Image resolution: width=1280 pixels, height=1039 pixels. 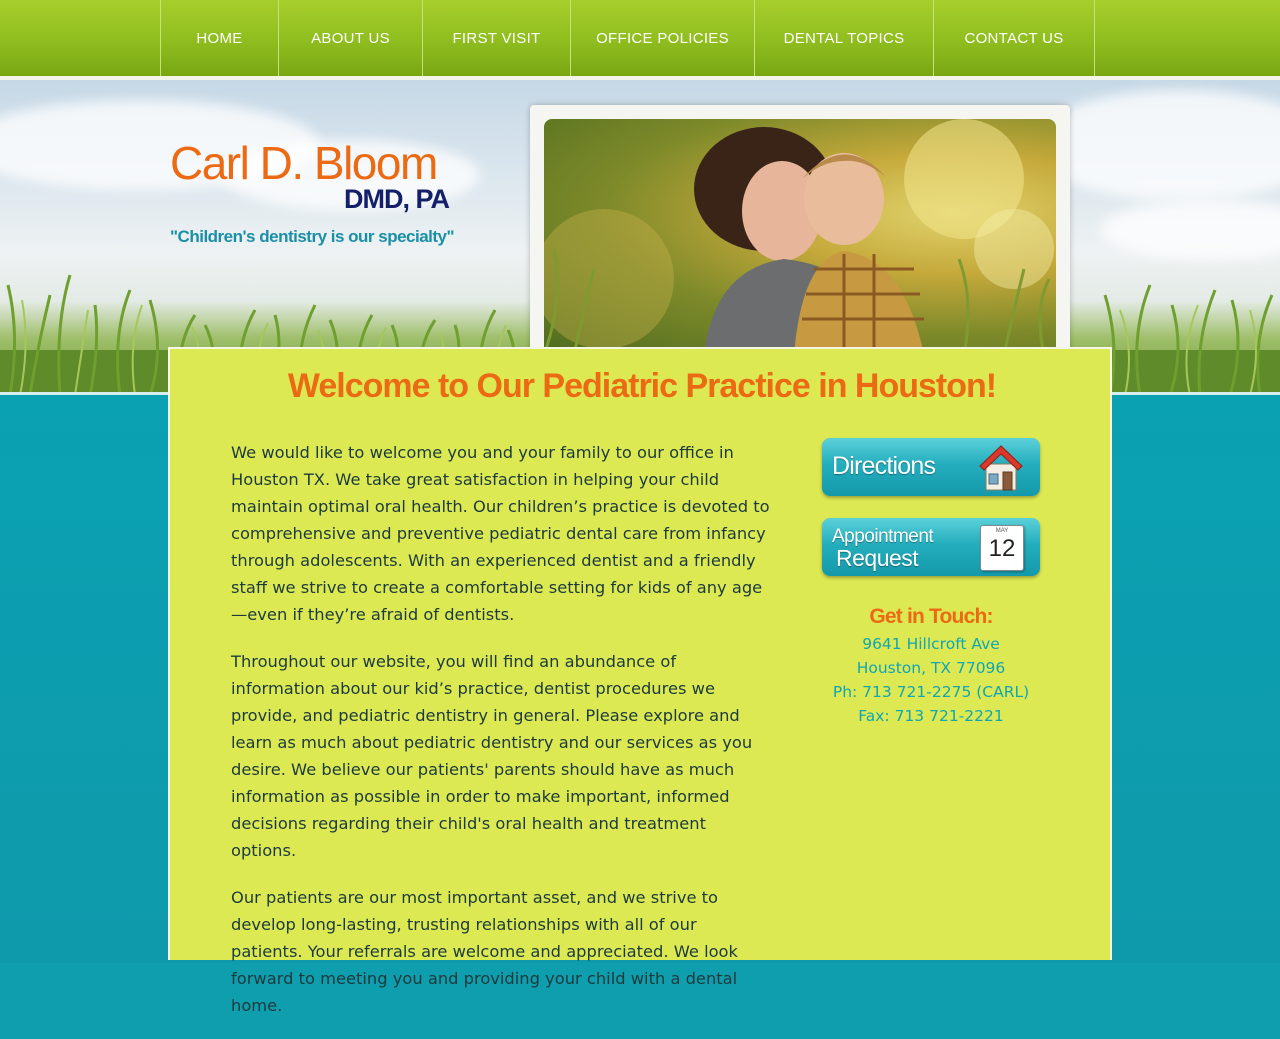 What do you see at coordinates (304, 163) in the screenshot?
I see `practice-name: Carl D. Bloom` at bounding box center [304, 163].